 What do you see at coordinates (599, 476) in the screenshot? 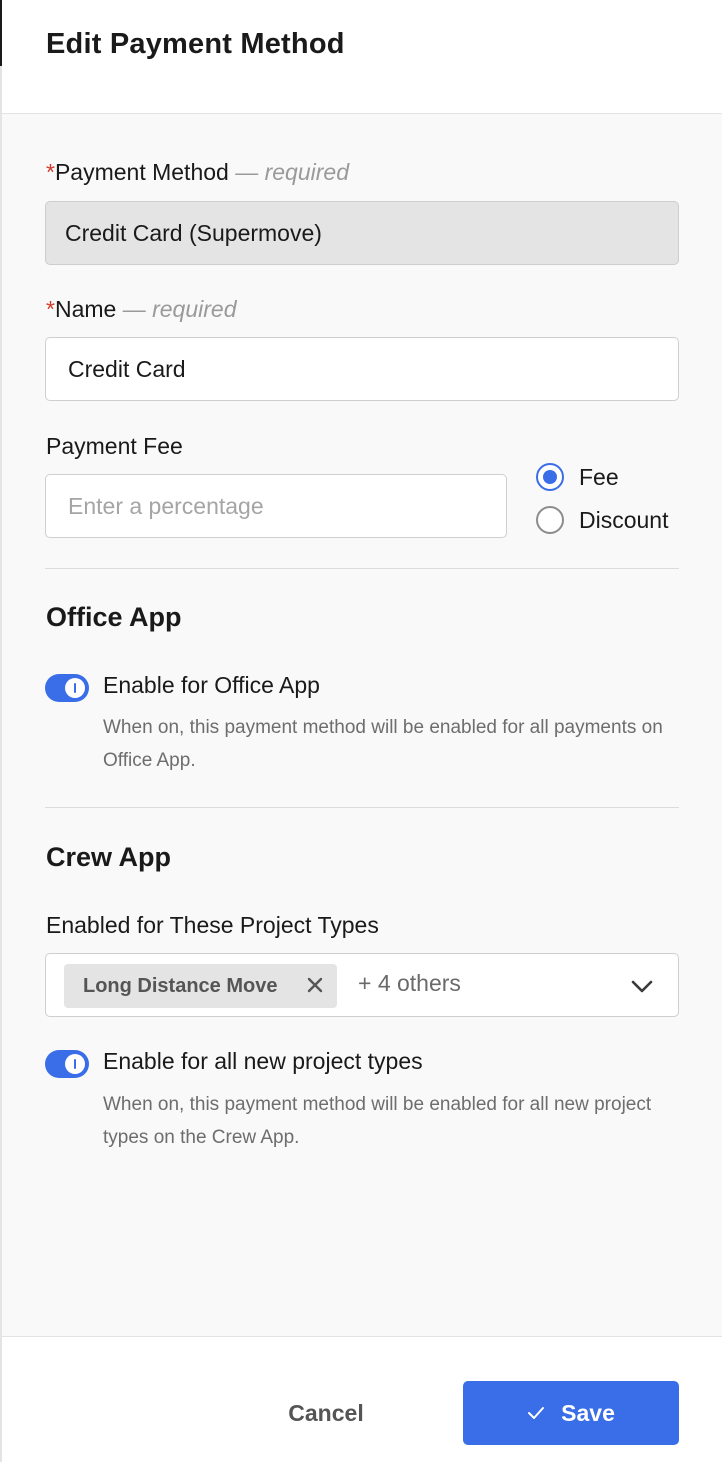
I see `fee-radio-label: Fee` at bounding box center [599, 476].